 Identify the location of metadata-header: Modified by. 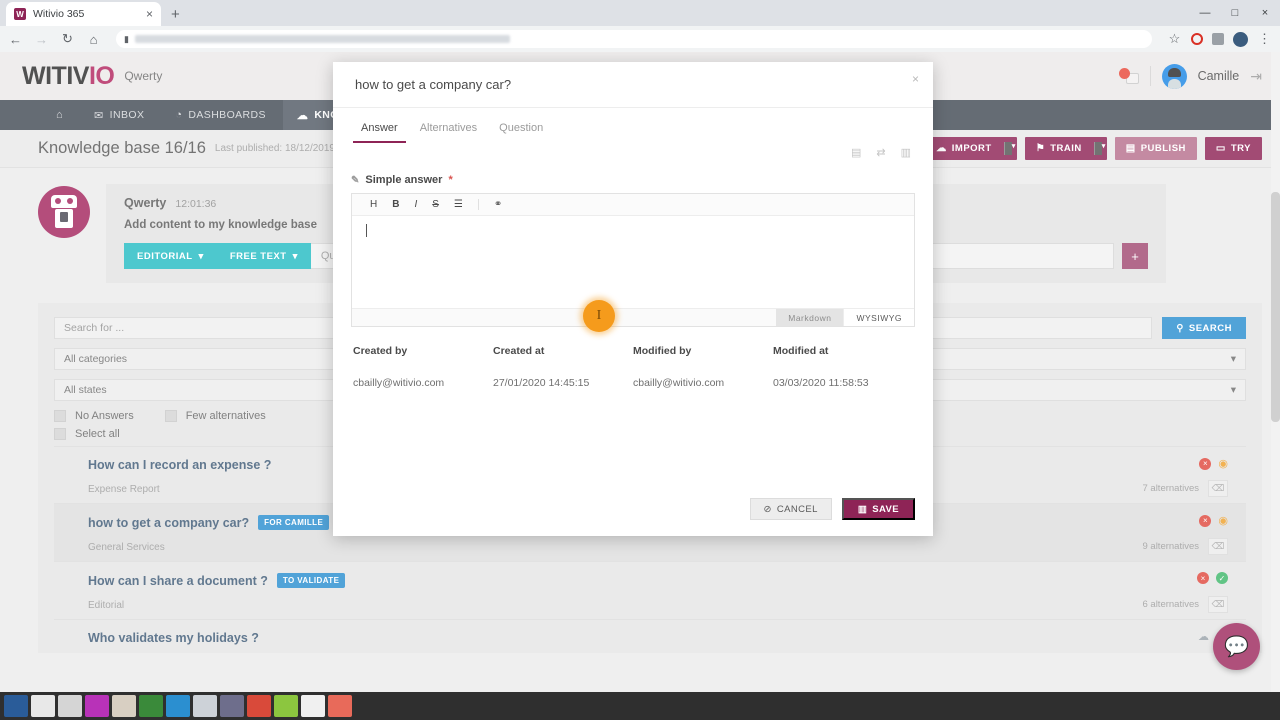
(662, 351).